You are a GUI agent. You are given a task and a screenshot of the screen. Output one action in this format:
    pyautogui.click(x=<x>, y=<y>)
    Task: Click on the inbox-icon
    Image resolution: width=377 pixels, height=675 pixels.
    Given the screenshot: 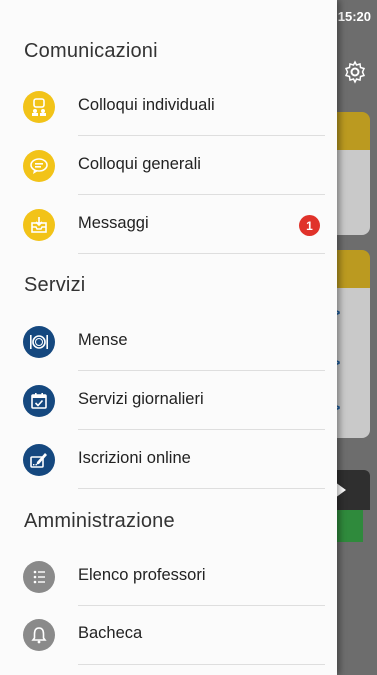 What is the action you would take?
    pyautogui.click(x=39, y=225)
    